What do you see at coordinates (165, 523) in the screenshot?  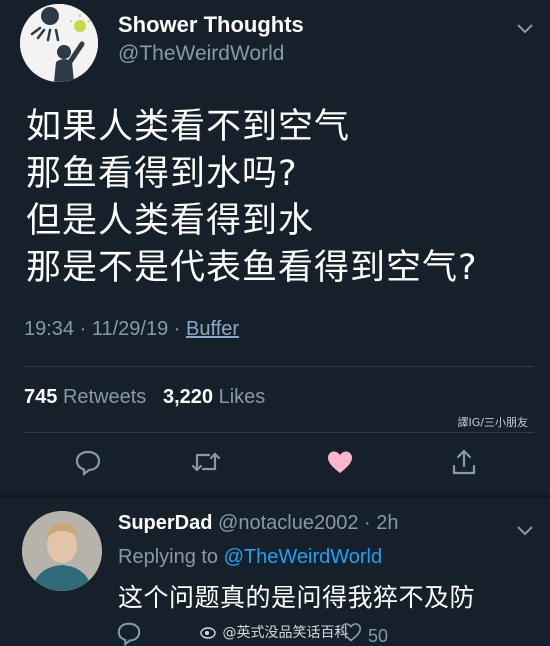 I see `reply-author-name: SuperDad` at bounding box center [165, 523].